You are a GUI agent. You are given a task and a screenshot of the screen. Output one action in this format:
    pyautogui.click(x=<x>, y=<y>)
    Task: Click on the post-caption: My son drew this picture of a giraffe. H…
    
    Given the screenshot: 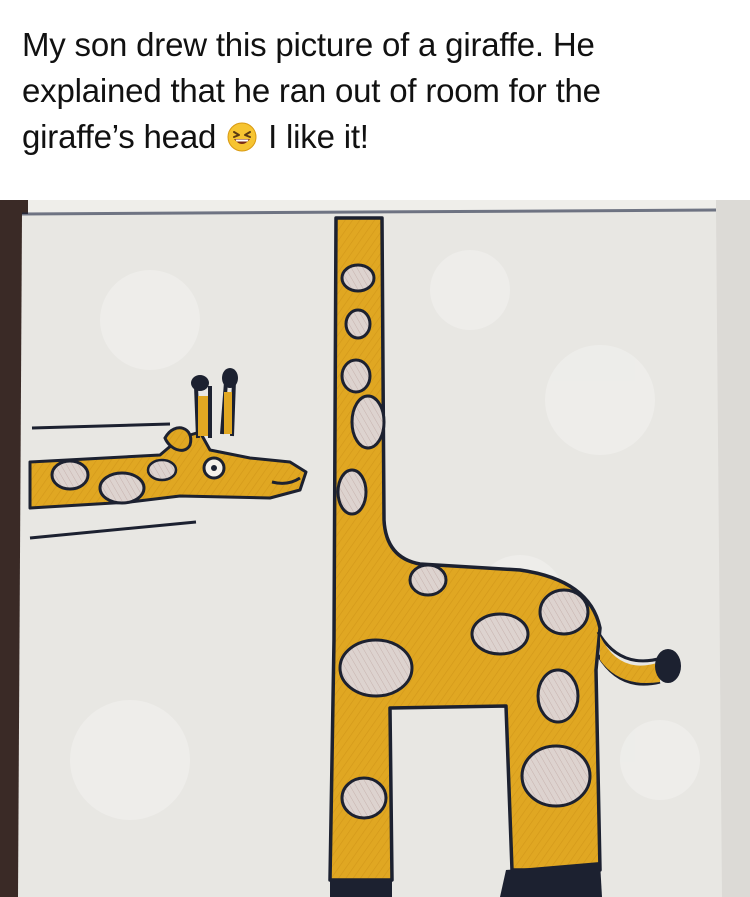 What is the action you would take?
    pyautogui.click(x=372, y=91)
    